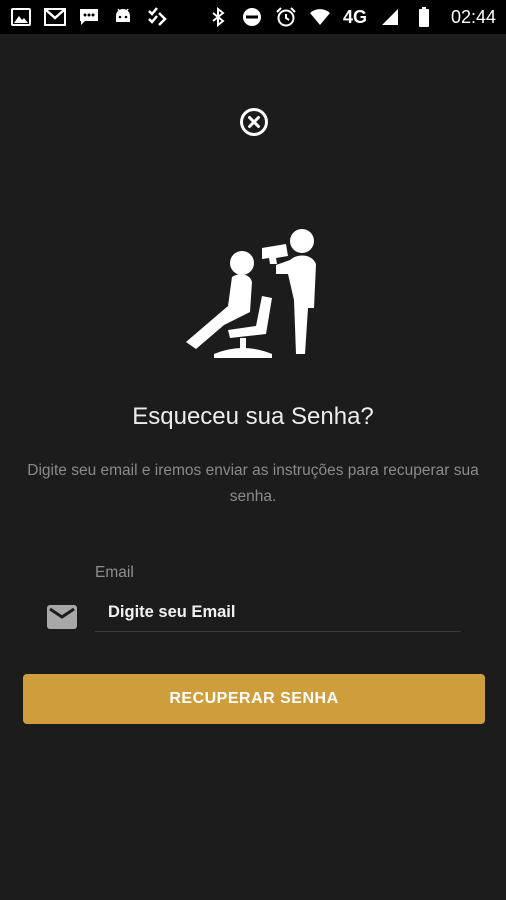 This screenshot has height=900, width=506. I want to click on system-icons: 4G 02:44, so click(351, 17).